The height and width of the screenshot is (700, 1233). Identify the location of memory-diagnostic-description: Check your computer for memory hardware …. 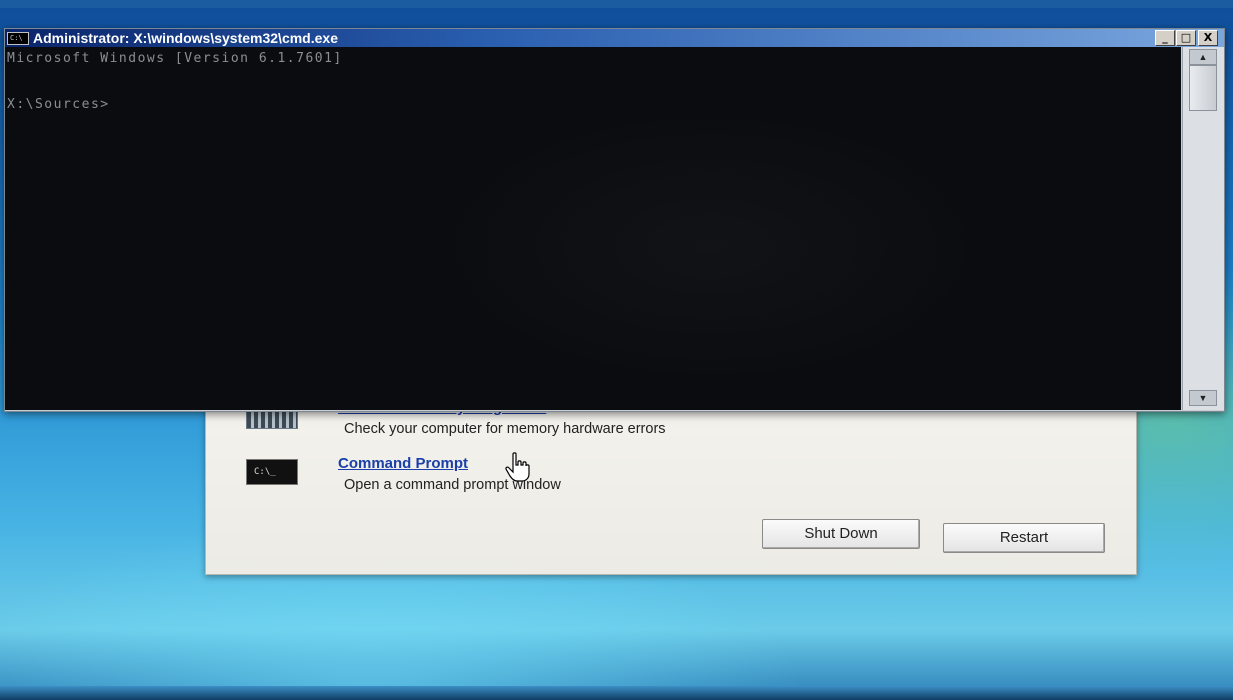
(505, 429).